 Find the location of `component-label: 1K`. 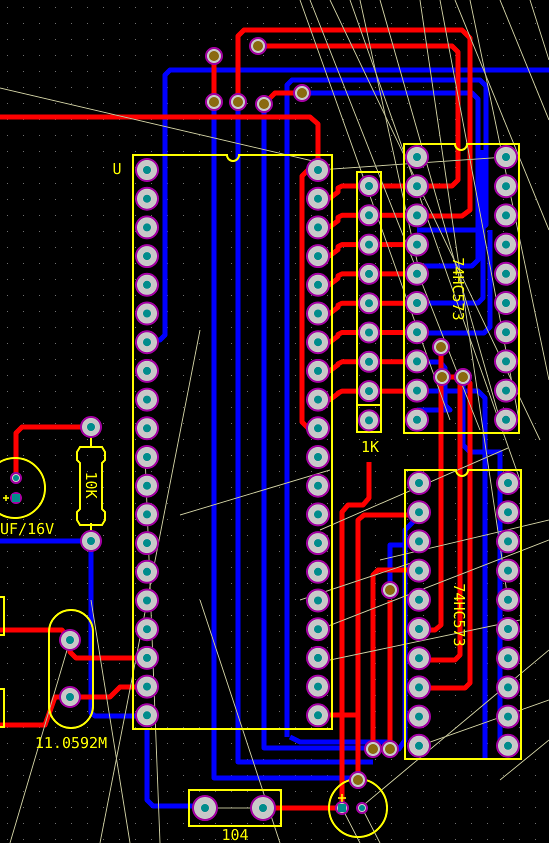

component-label: 1K is located at coordinates (370, 447).